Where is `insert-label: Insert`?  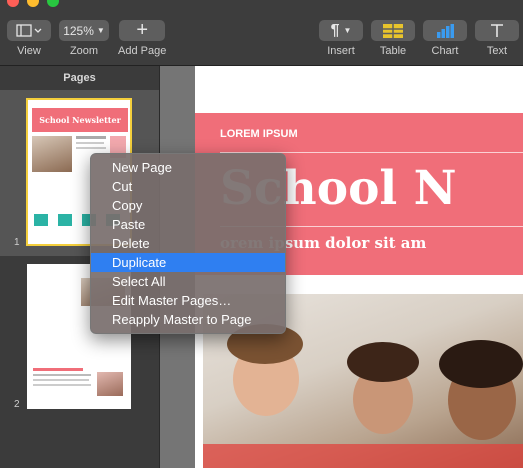 insert-label: Insert is located at coordinates (341, 51).